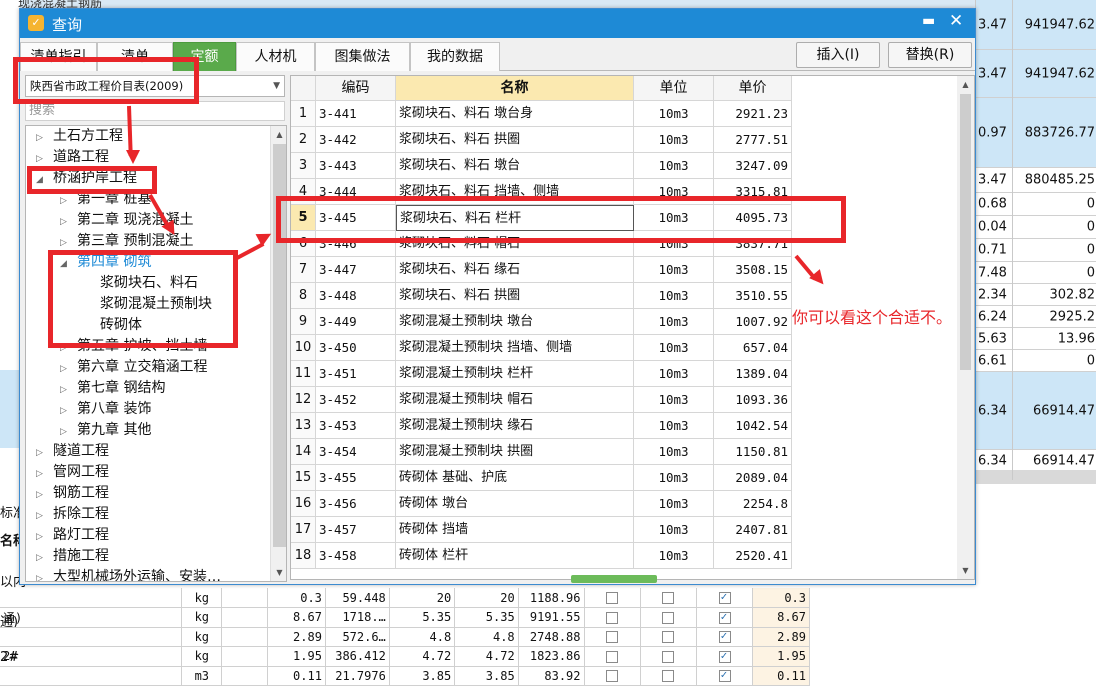 Image resolution: width=1096 pixels, height=686 pixels. Describe the element at coordinates (674, 88) in the screenshot. I see `grid-header-cell: 单位` at that location.